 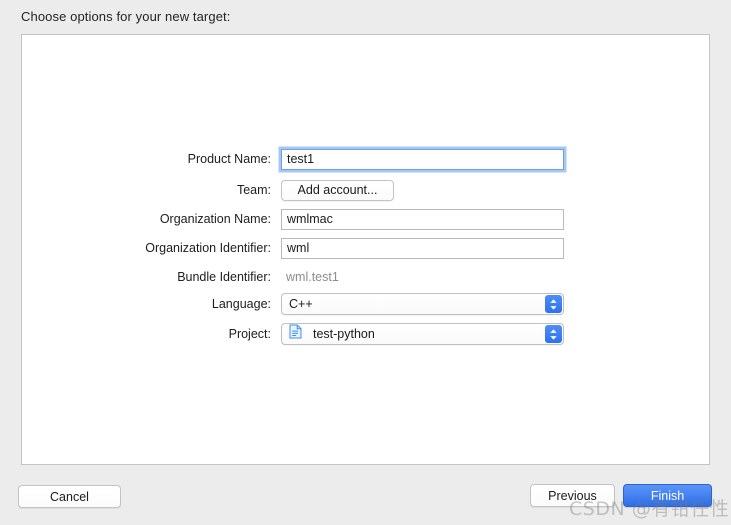 I want to click on product-name-input, so click(x=422, y=159).